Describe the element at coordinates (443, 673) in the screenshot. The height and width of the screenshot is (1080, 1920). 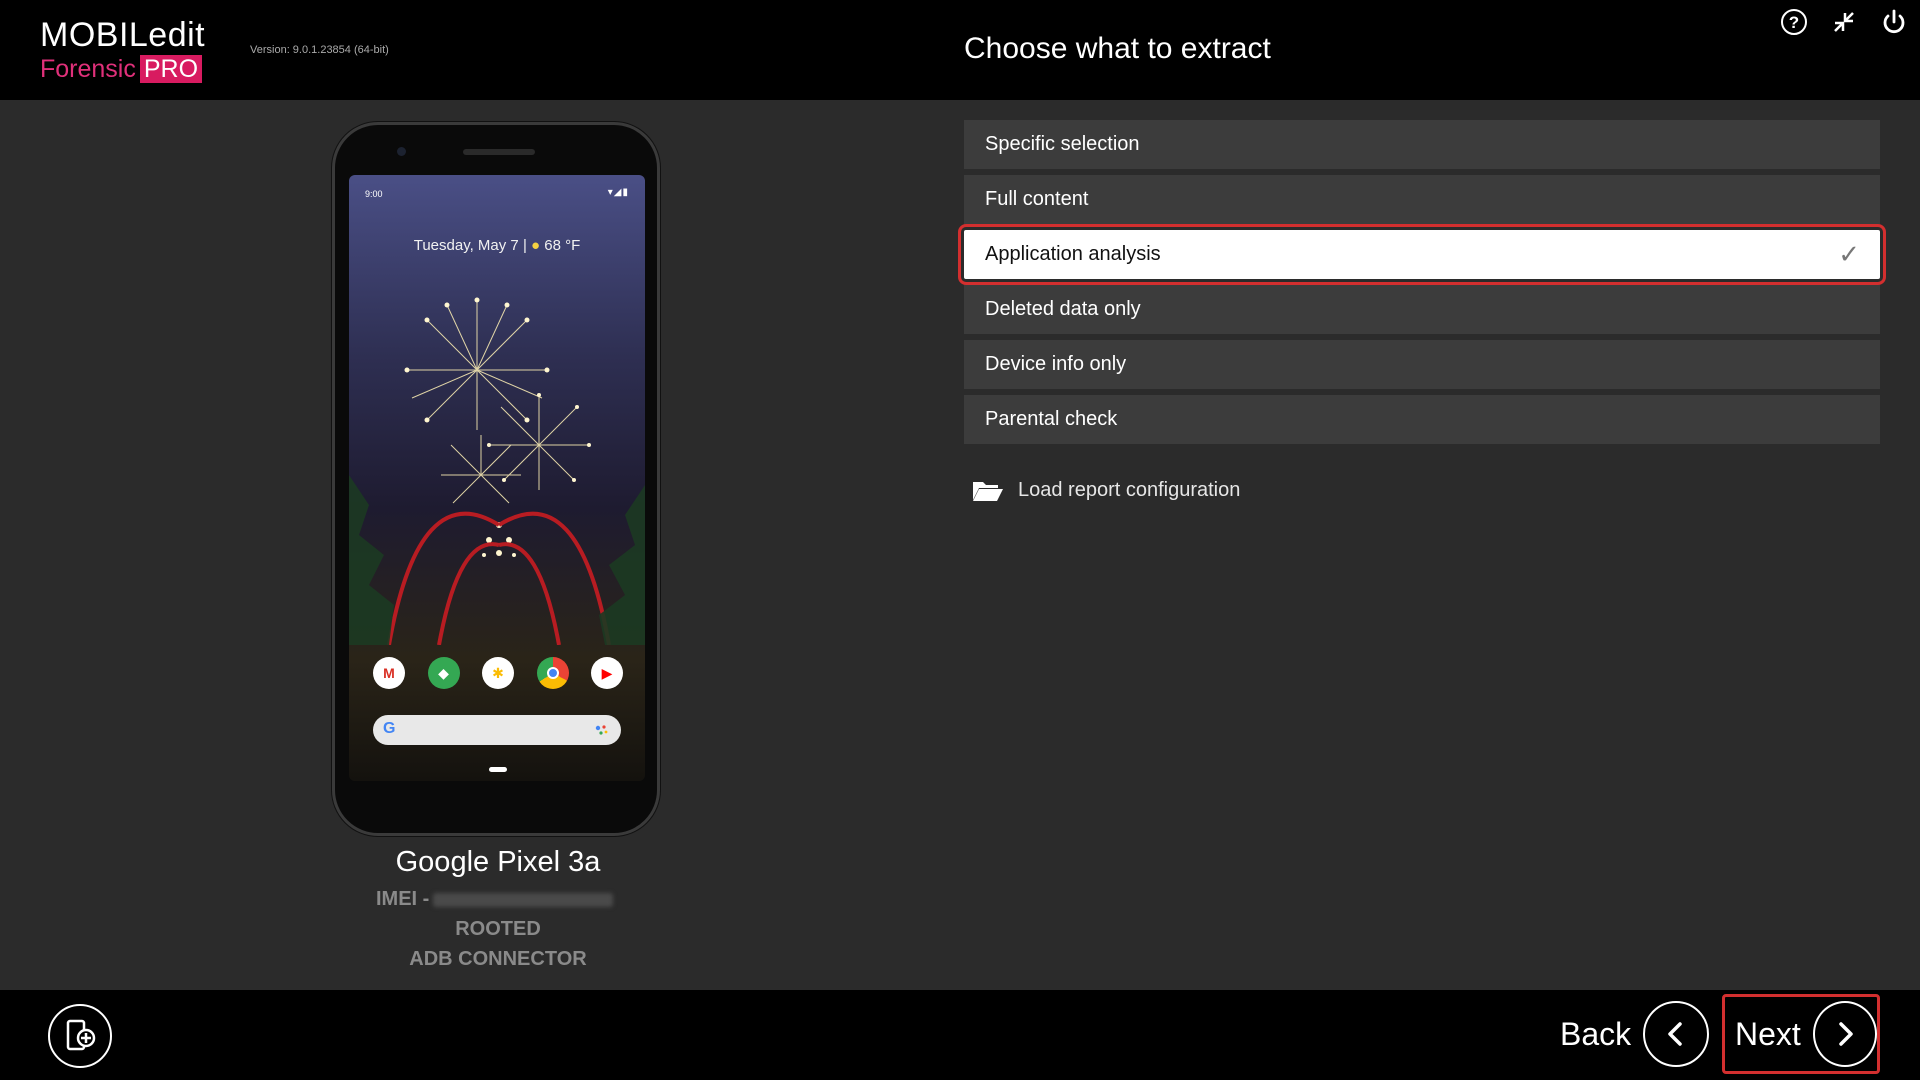
I see `maps-icon: ◆` at that location.